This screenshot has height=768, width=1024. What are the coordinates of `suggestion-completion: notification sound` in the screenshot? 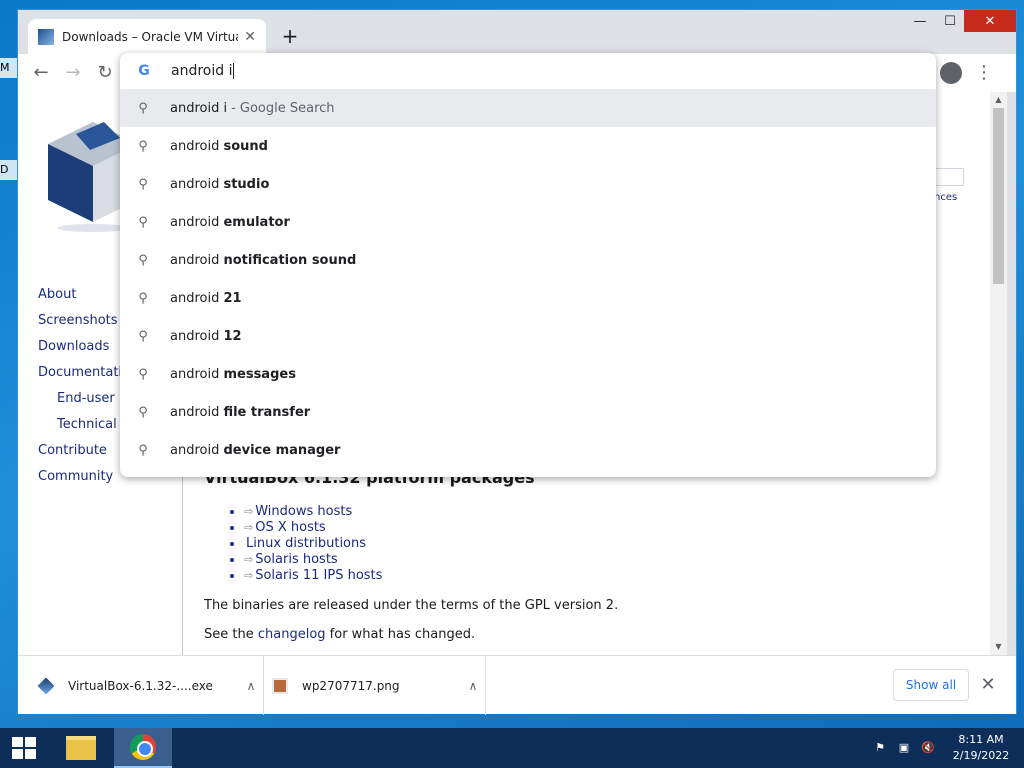 It's located at (290, 260).